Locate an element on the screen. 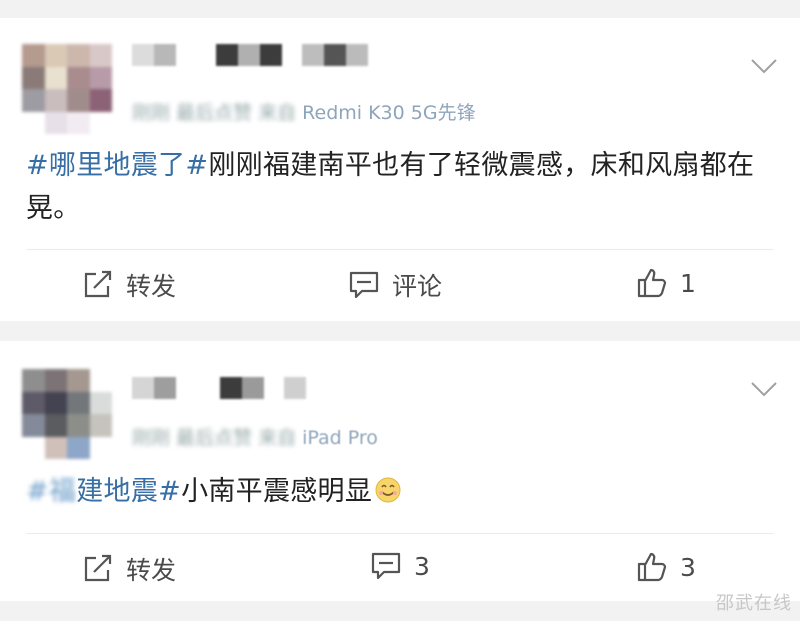 The height and width of the screenshot is (621, 800). comment-button: 评论 is located at coordinates (395, 285).